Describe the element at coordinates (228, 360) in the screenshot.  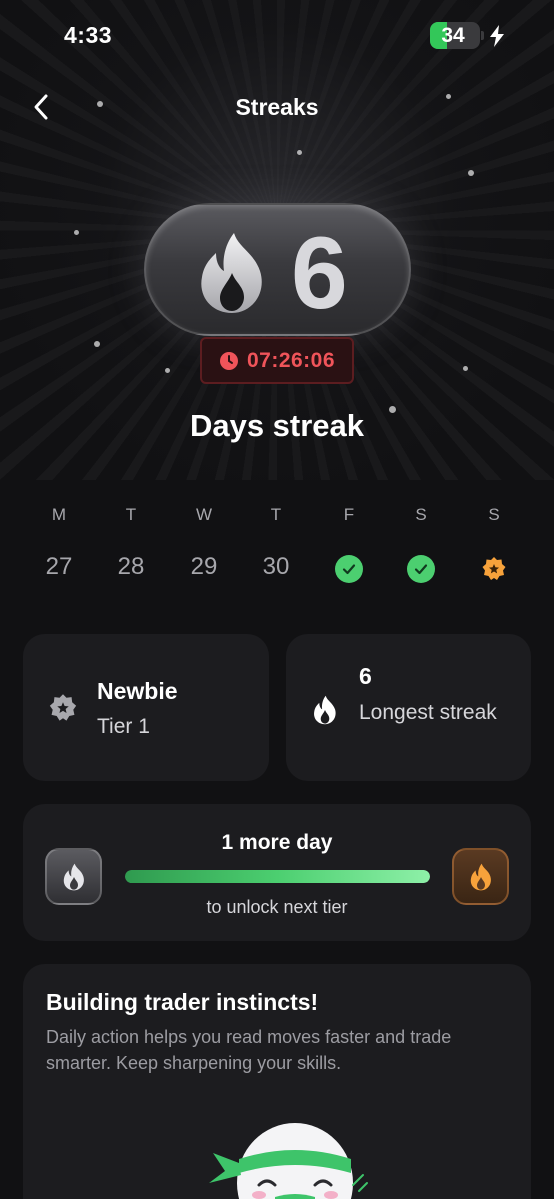
I see `clock-icon` at that location.